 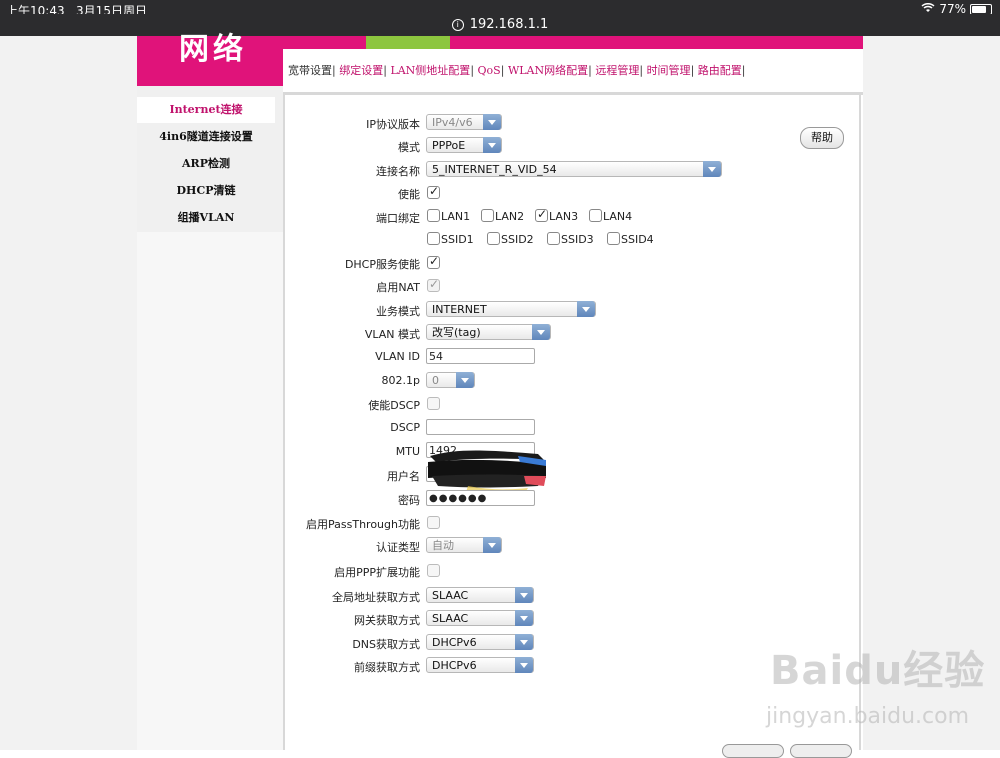 I want to click on password-label: 密码, so click(x=409, y=500).